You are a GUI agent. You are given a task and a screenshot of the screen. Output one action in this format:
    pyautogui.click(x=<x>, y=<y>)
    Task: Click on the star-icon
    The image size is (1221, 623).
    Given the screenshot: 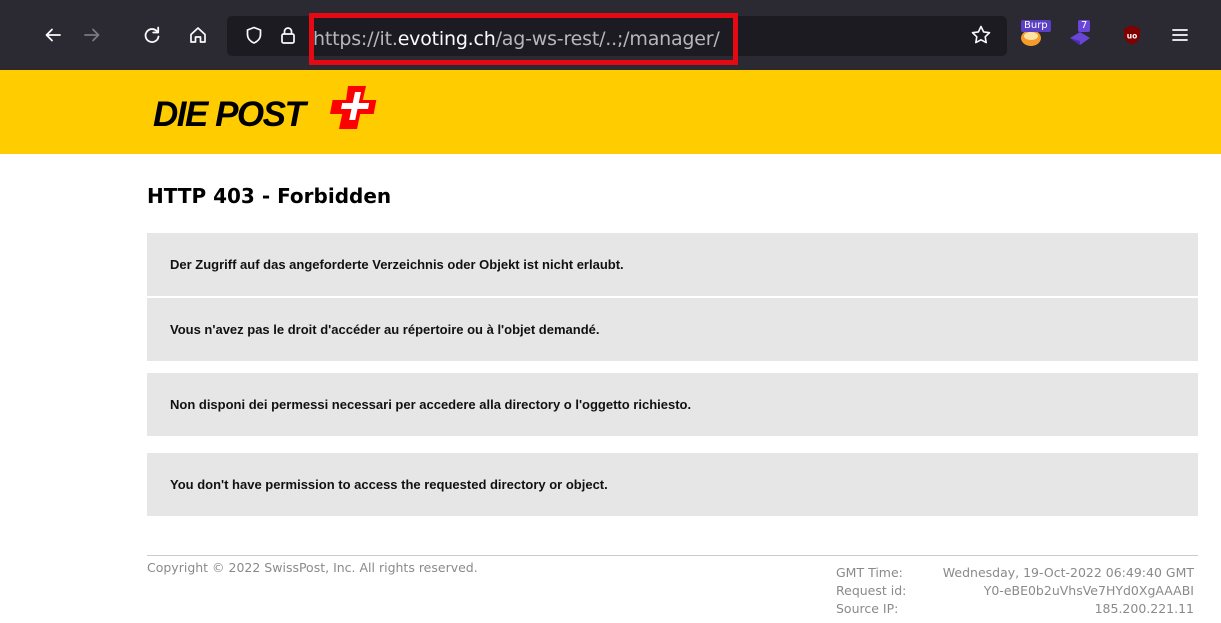 What is the action you would take?
    pyautogui.click(x=981, y=35)
    